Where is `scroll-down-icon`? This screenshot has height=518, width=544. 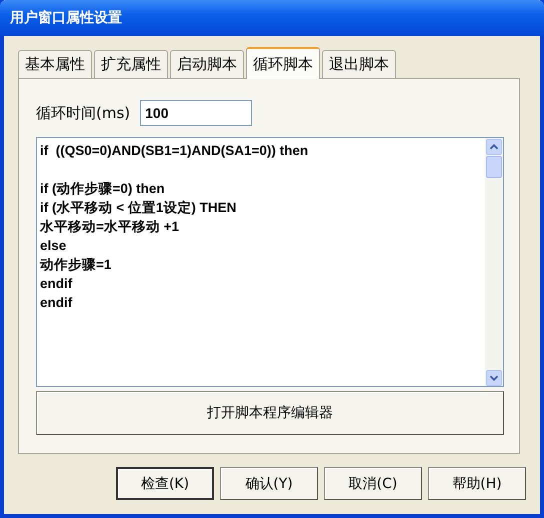
scroll-down-icon is located at coordinates (494, 378).